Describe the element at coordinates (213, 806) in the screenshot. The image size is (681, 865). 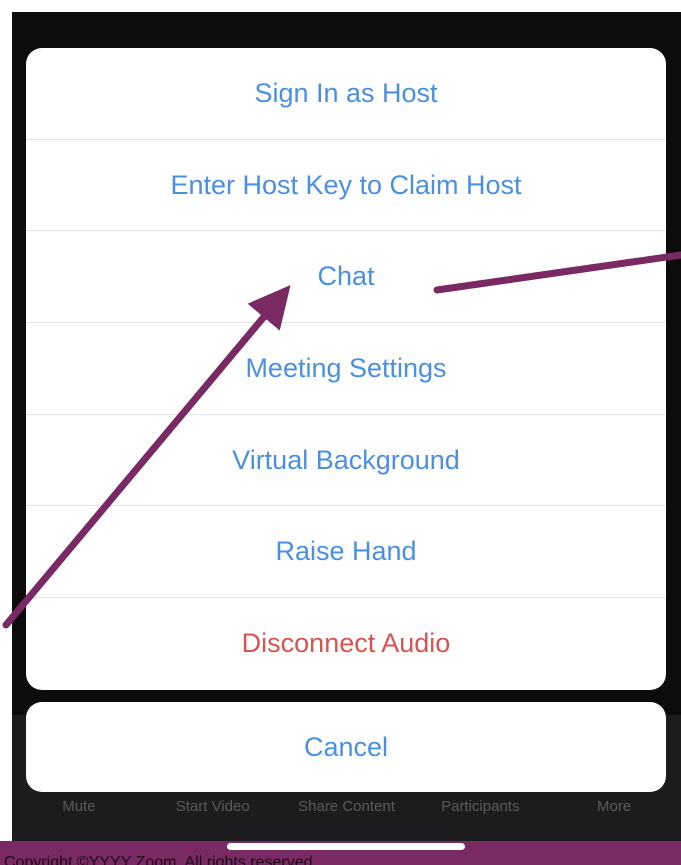
I see `toolbar-start-video: Start Video` at that location.